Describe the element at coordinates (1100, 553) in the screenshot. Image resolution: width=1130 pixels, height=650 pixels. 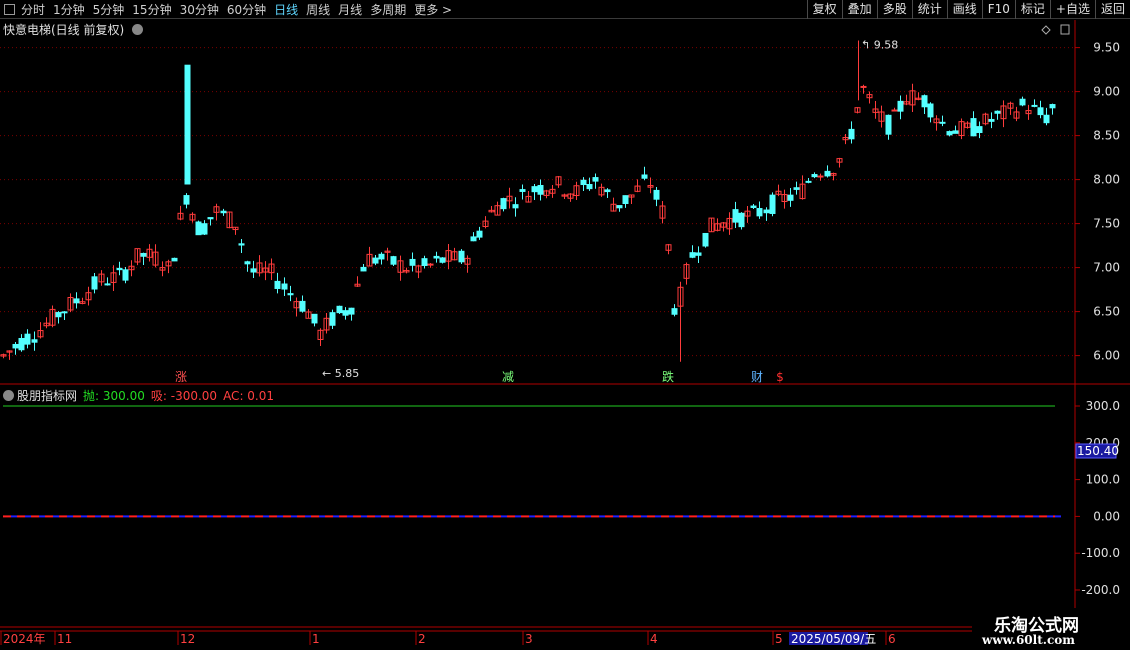
I see `indicator-tick-label: -100.0` at that location.